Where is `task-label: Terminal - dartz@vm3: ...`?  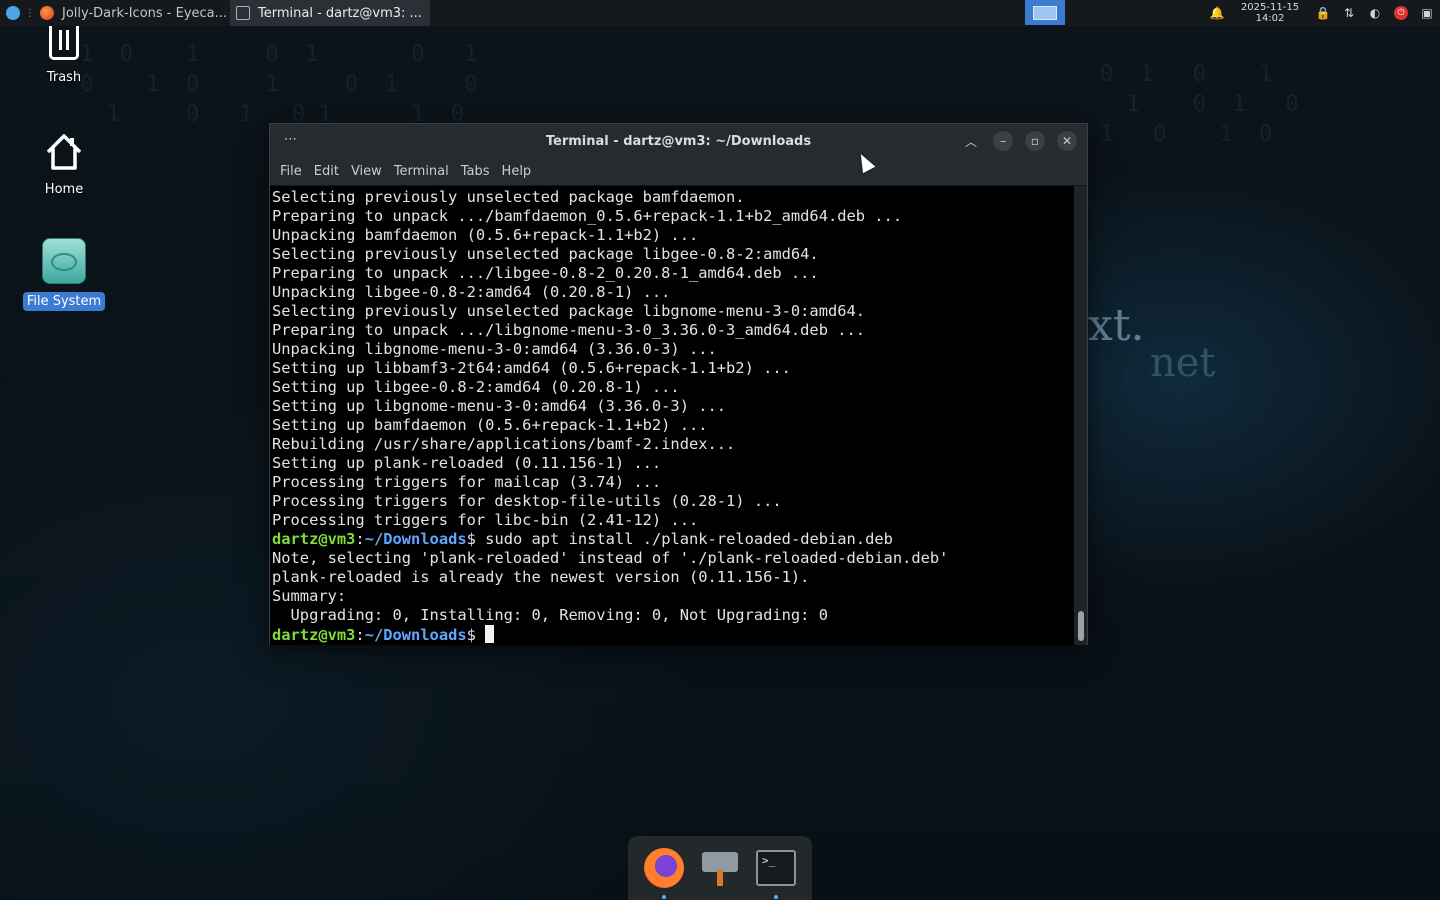 task-label: Terminal - dartz@vm3: ... is located at coordinates (340, 13).